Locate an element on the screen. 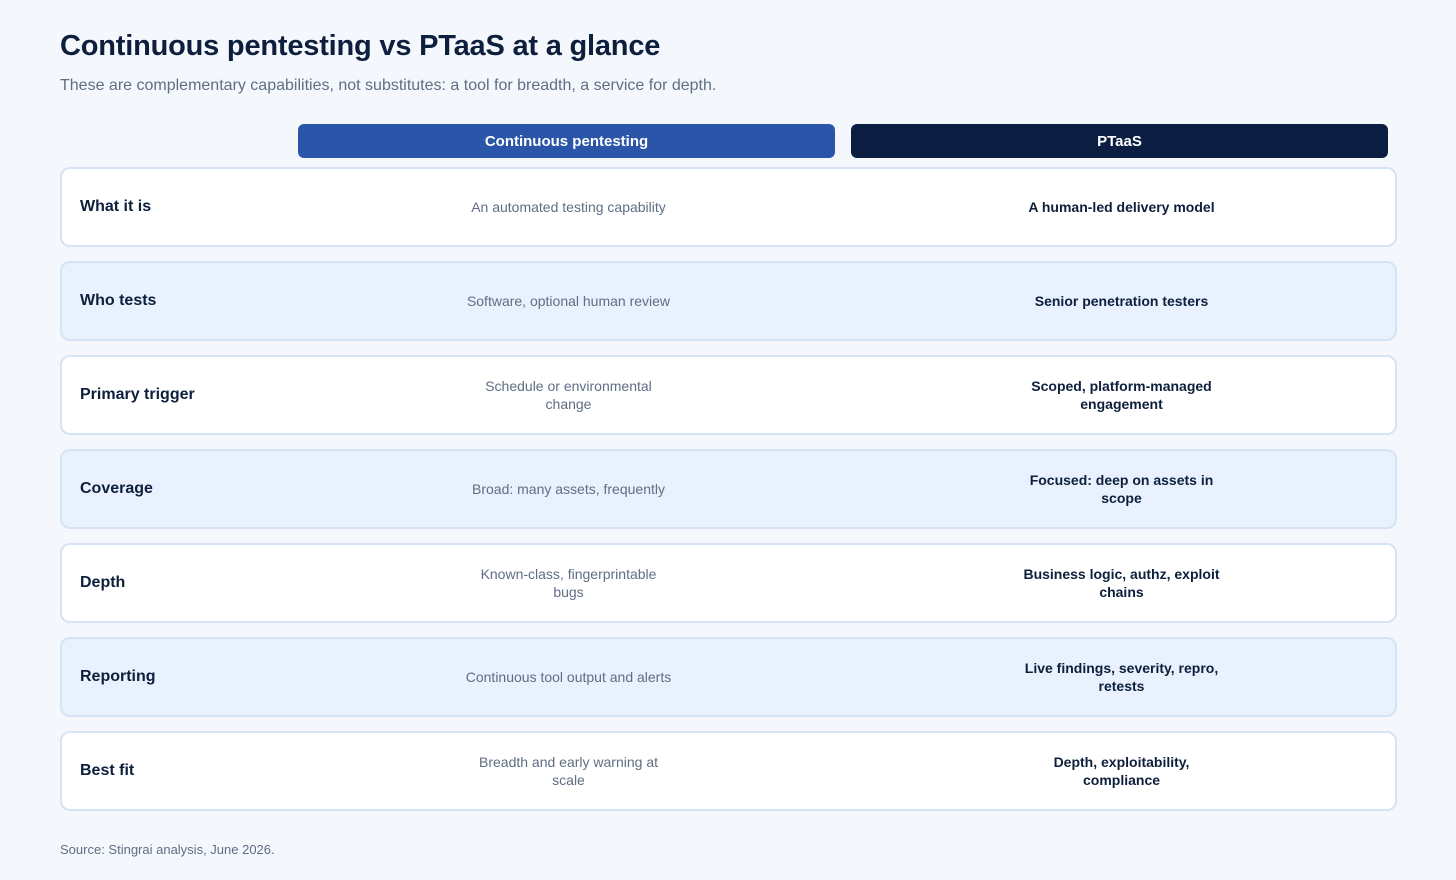  continuous-cell-text: Schedule or environmental change is located at coordinates (568, 395).